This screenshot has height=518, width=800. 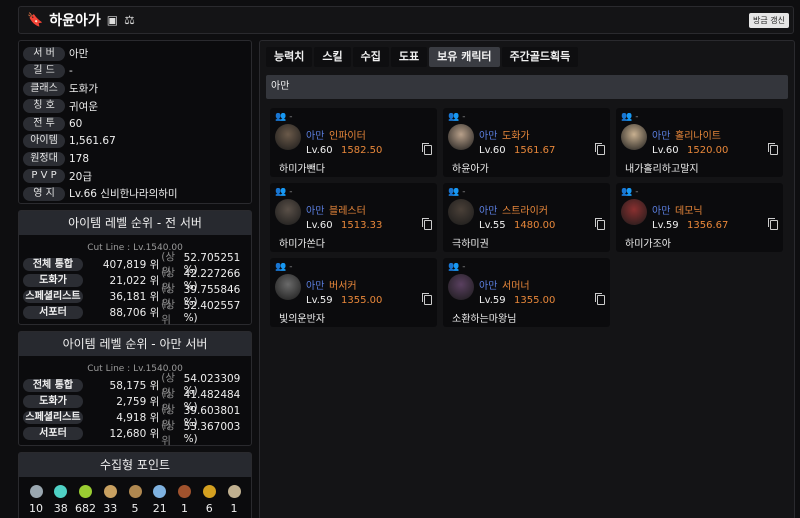 I want to click on rank-value: 407,819 위, so click(x=131, y=264).